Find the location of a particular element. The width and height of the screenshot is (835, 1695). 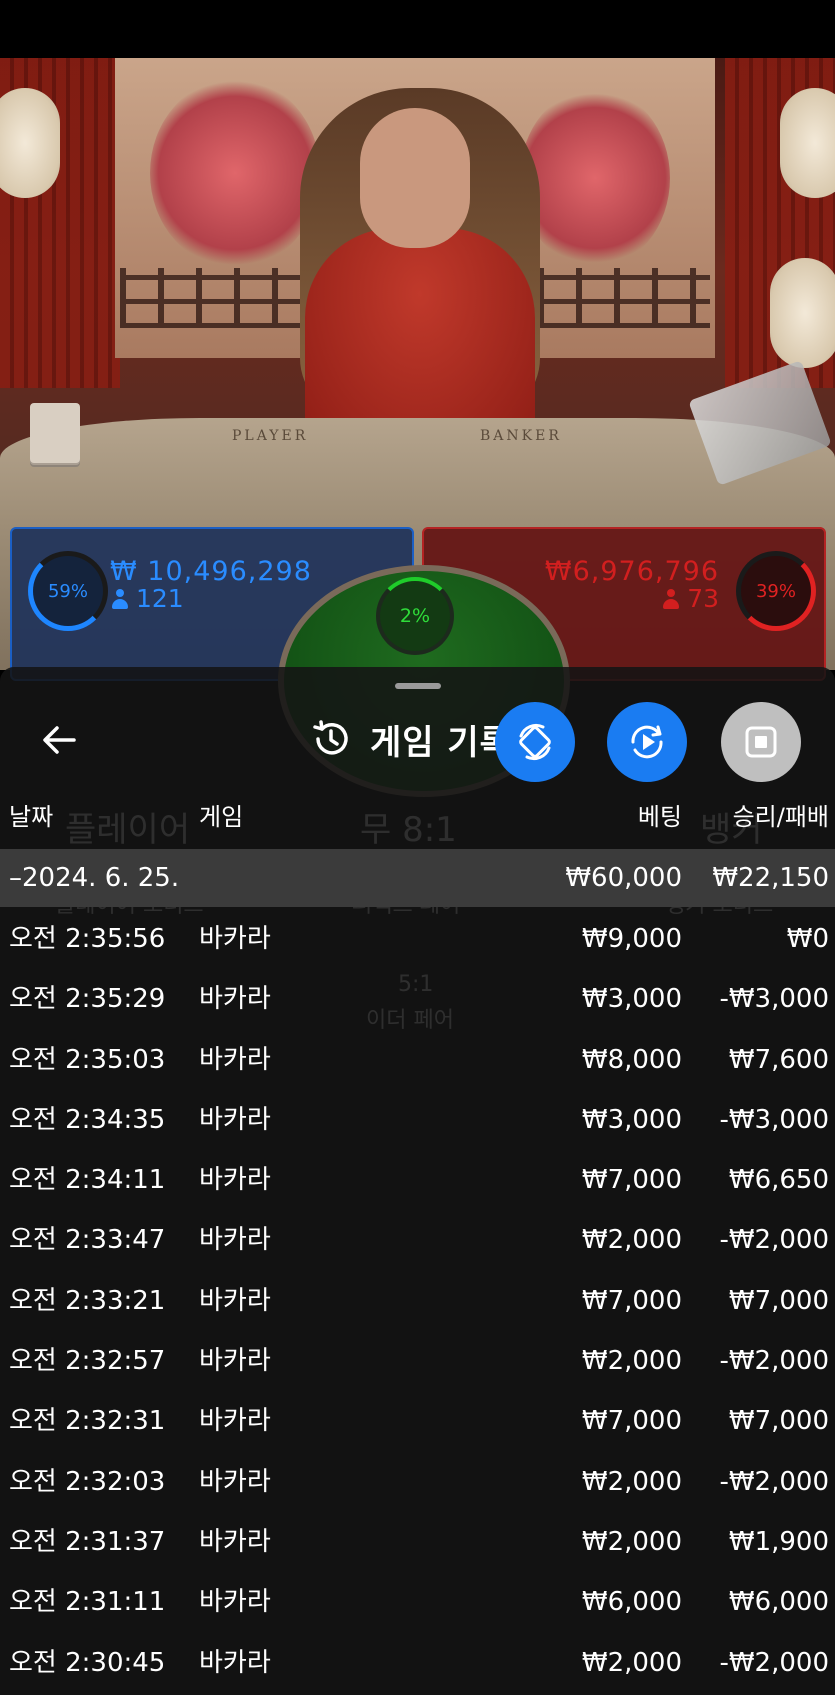

column-date: 날짜 is located at coordinates (31, 817).